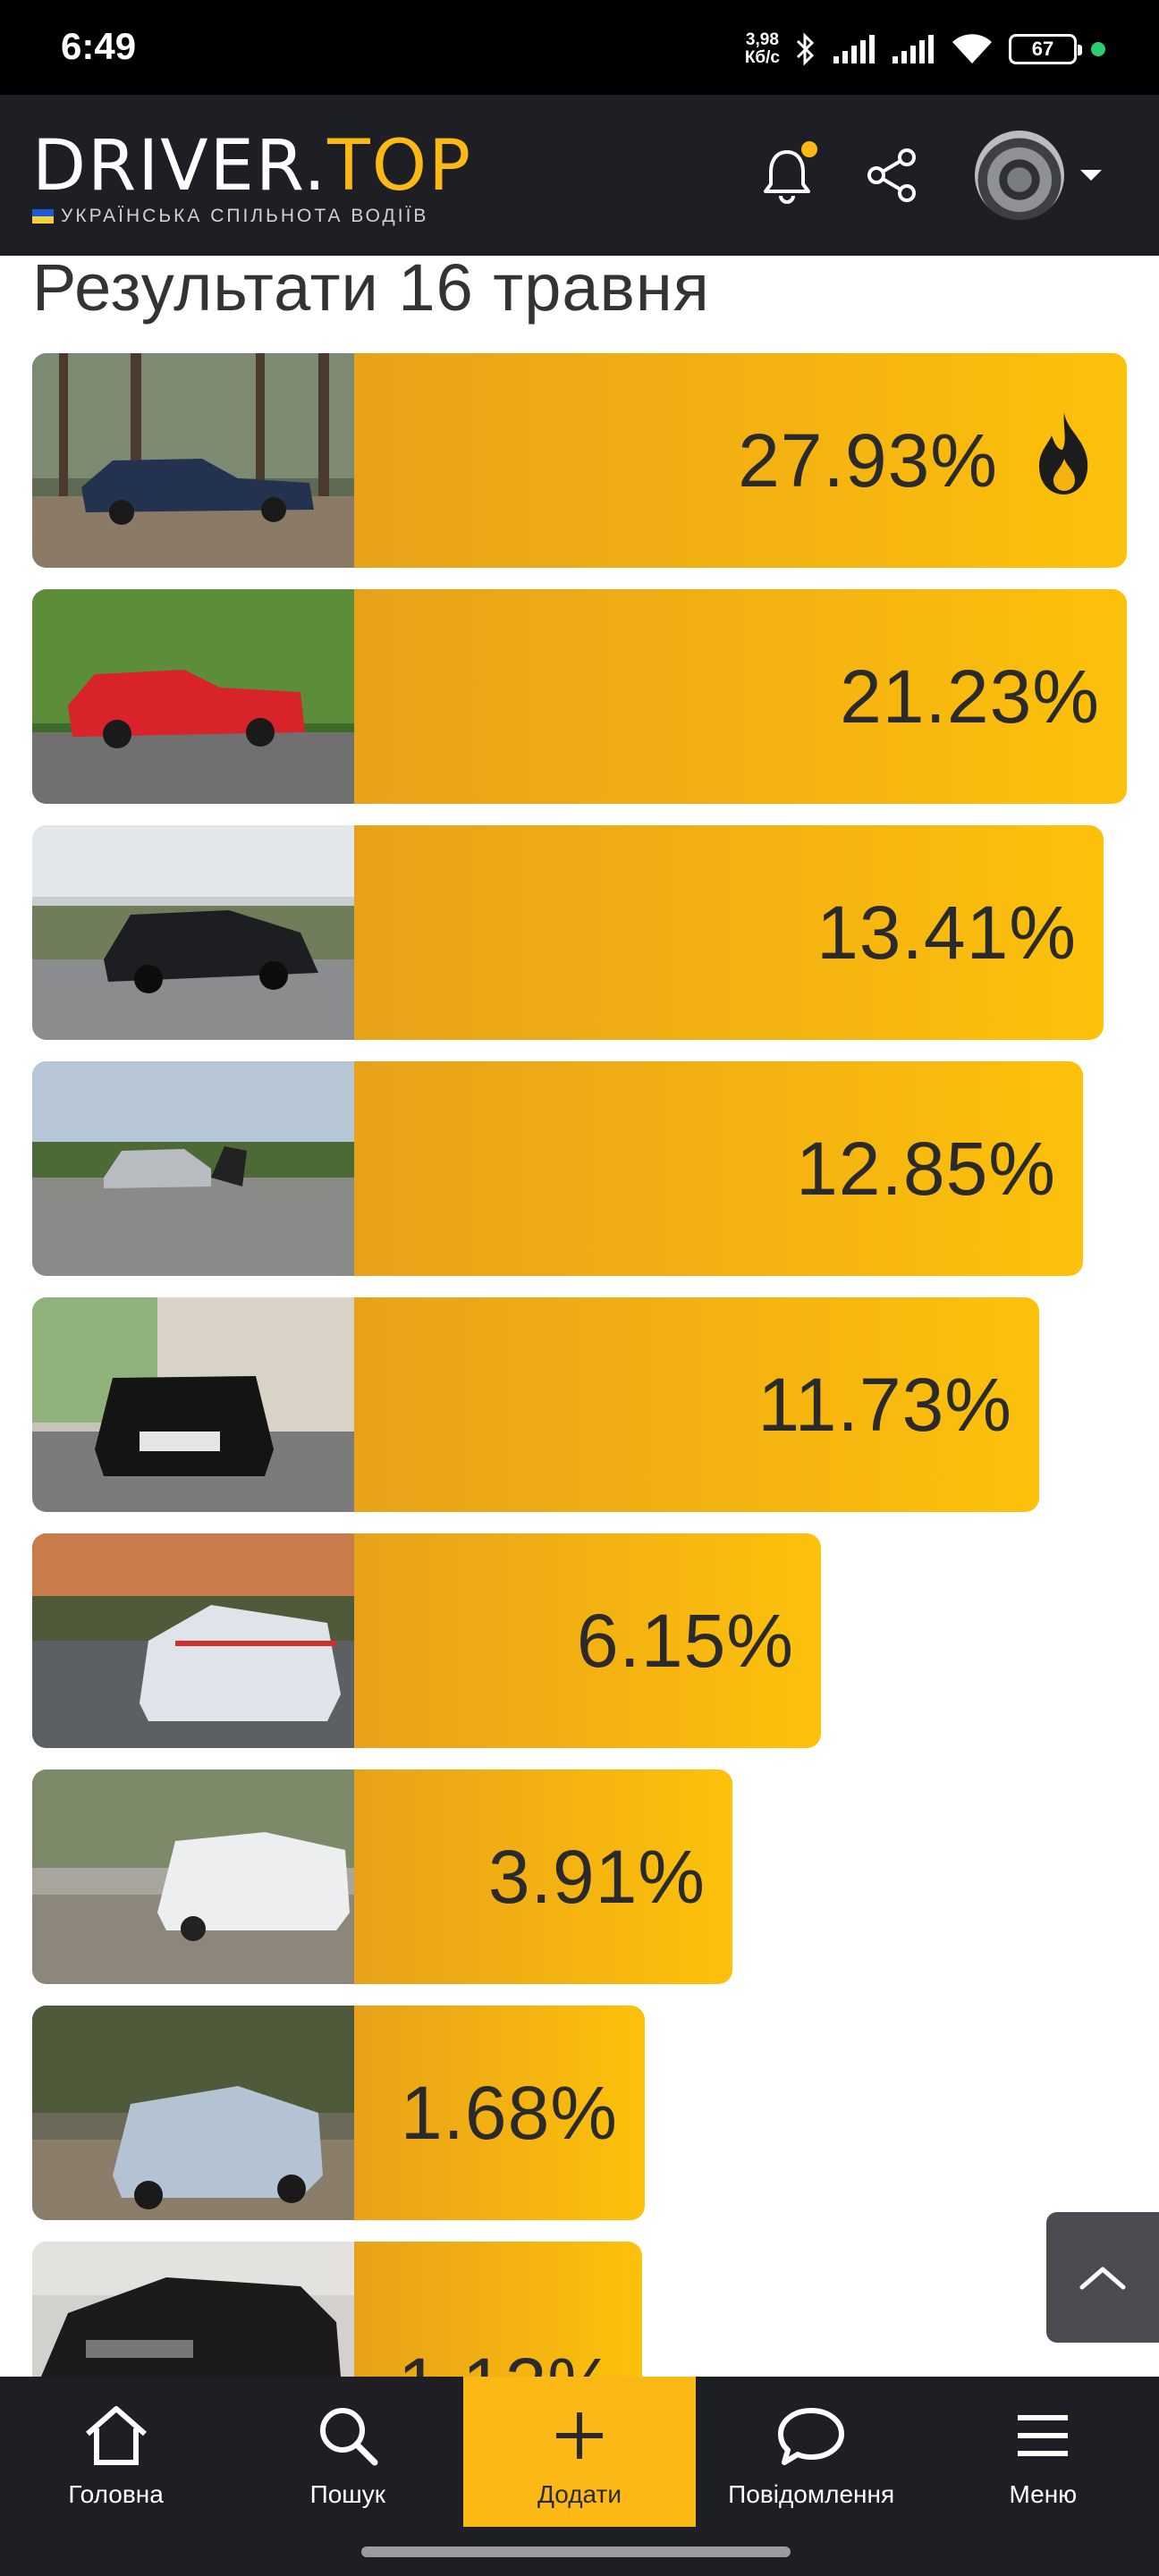  I want to click on result-percent: 1.12%, so click(506, 2327).